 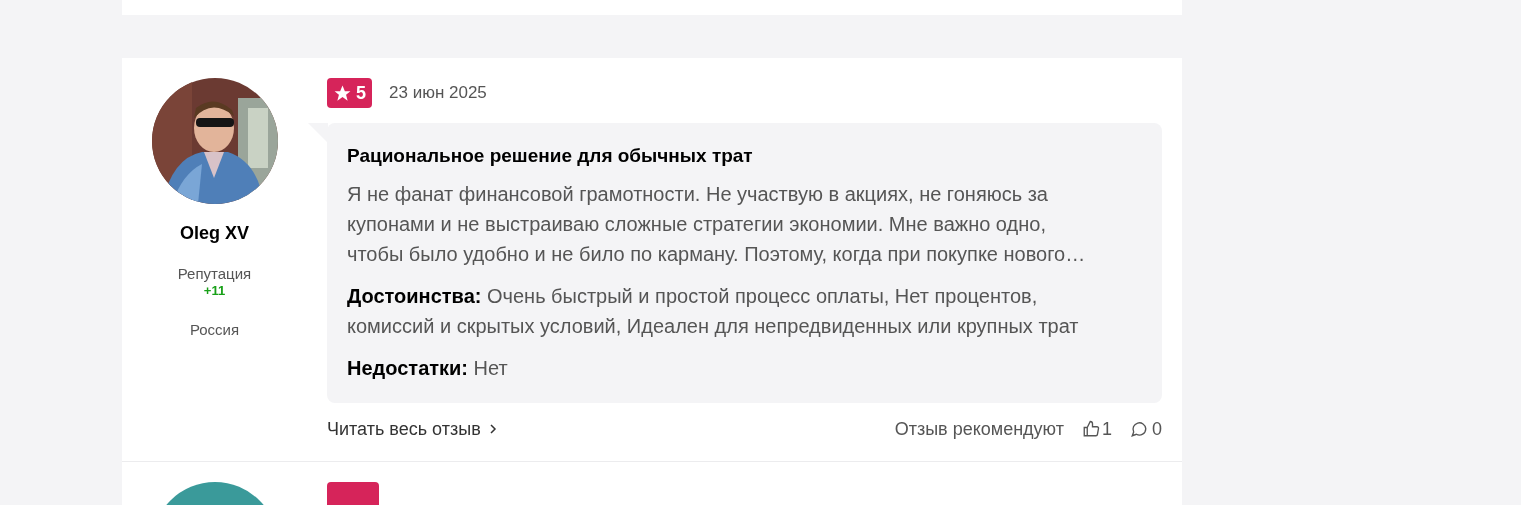 I want to click on review-title: Рациональное решение для обычных трат, so click(x=550, y=156).